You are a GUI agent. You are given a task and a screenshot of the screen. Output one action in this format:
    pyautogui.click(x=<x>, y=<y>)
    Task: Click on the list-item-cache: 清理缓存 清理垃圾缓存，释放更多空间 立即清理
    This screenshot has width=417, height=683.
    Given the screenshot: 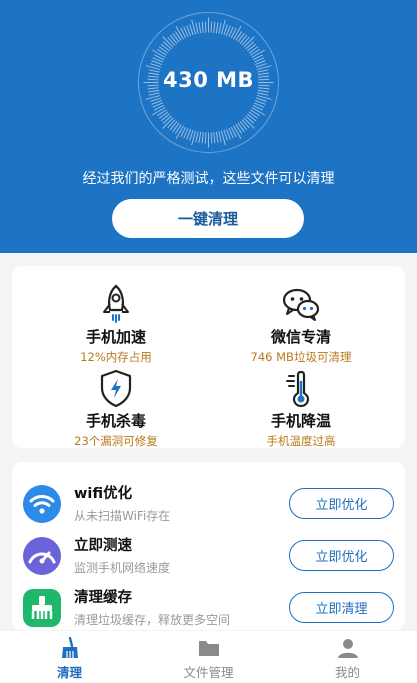 What is the action you would take?
    pyautogui.click(x=208, y=610)
    